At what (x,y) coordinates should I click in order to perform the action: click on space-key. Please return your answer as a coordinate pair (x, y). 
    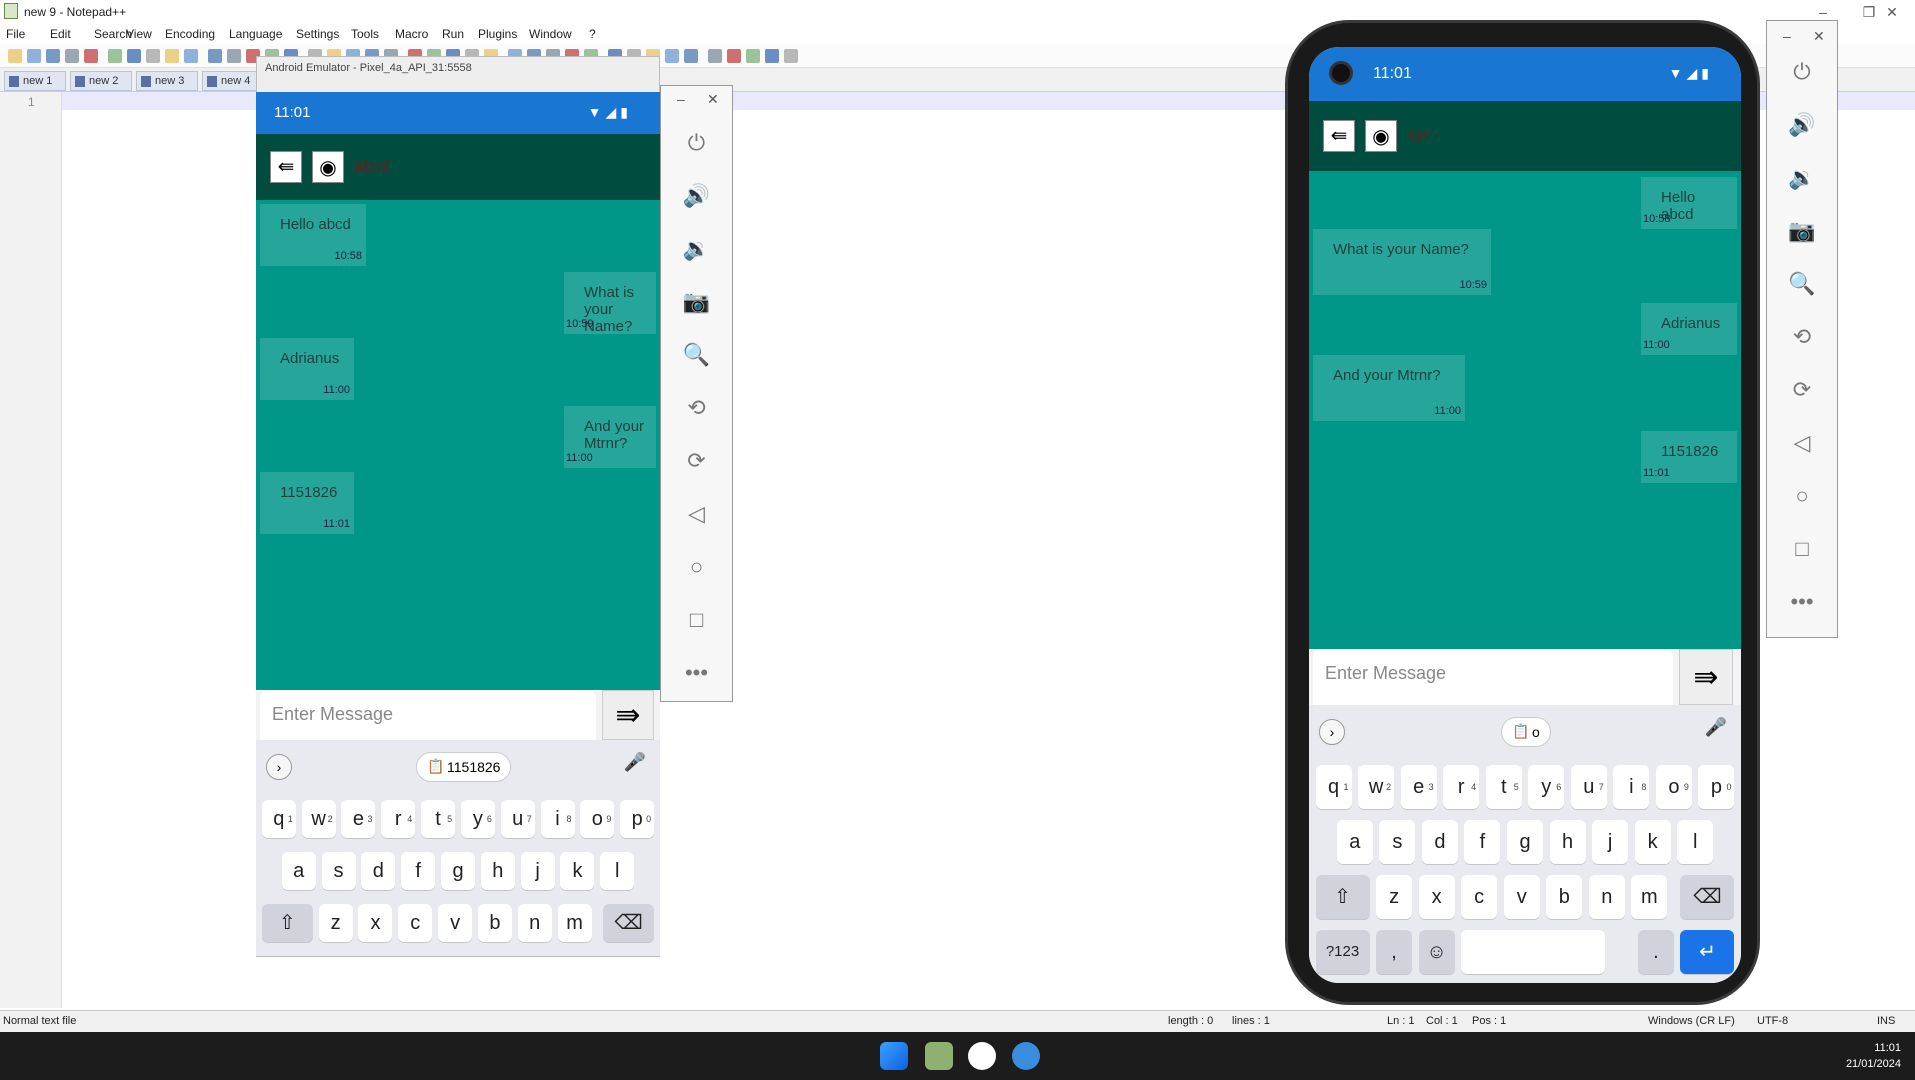
    Looking at the image, I should click on (1533, 952).